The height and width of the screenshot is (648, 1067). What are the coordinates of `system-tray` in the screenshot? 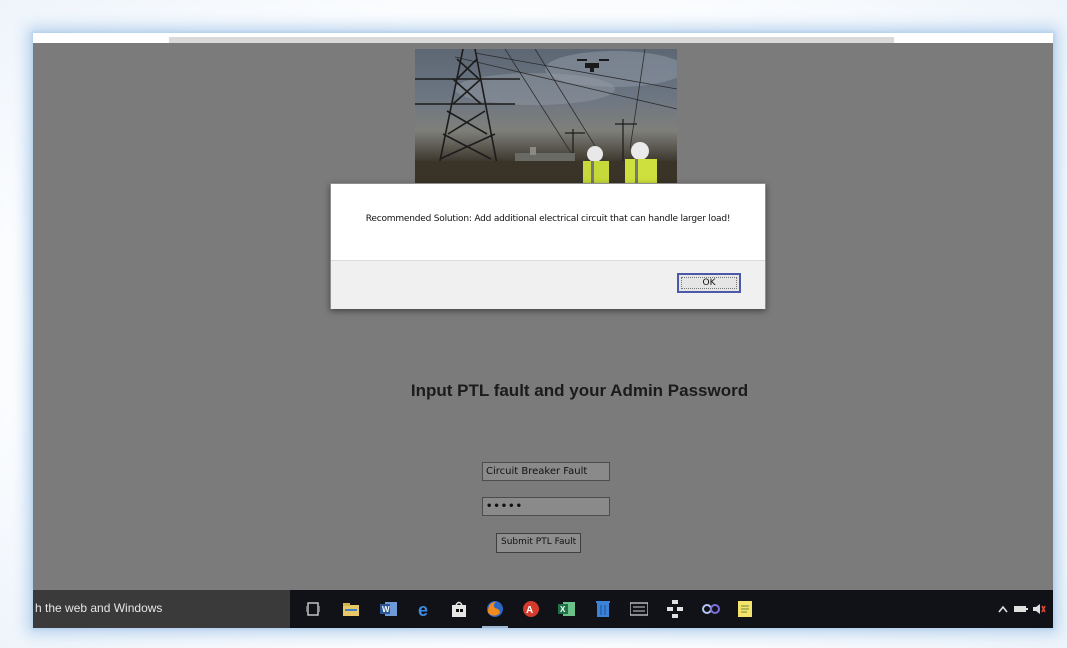 It's located at (1023, 609).